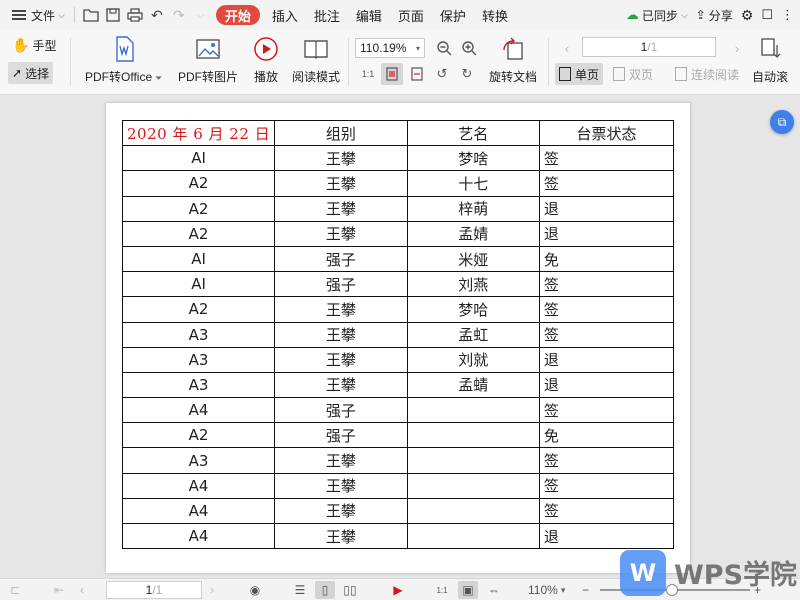 Image resolution: width=800 pixels, height=600 pixels. I want to click on double-page-view-icon: ▯▯, so click(350, 590).